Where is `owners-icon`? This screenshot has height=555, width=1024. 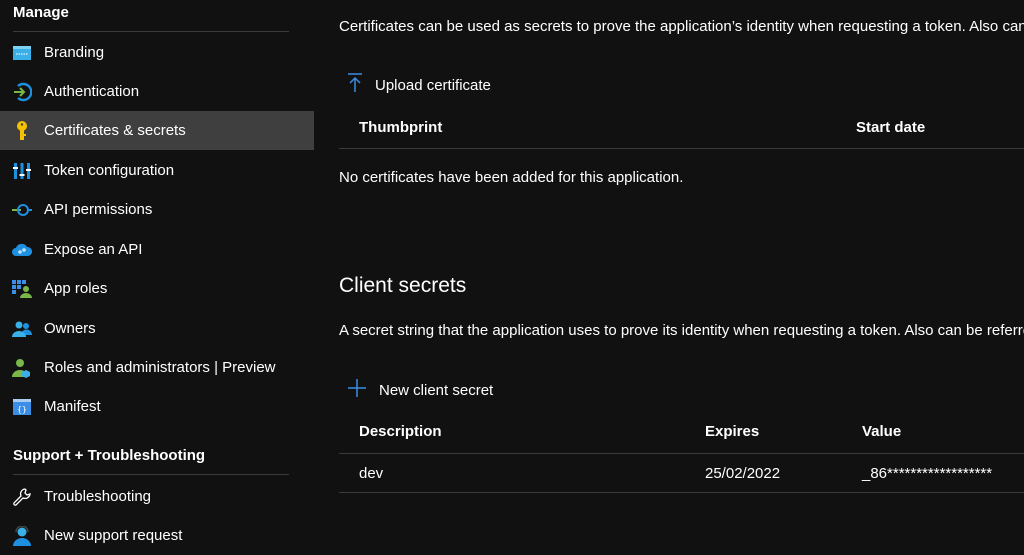
owners-icon is located at coordinates (22, 329).